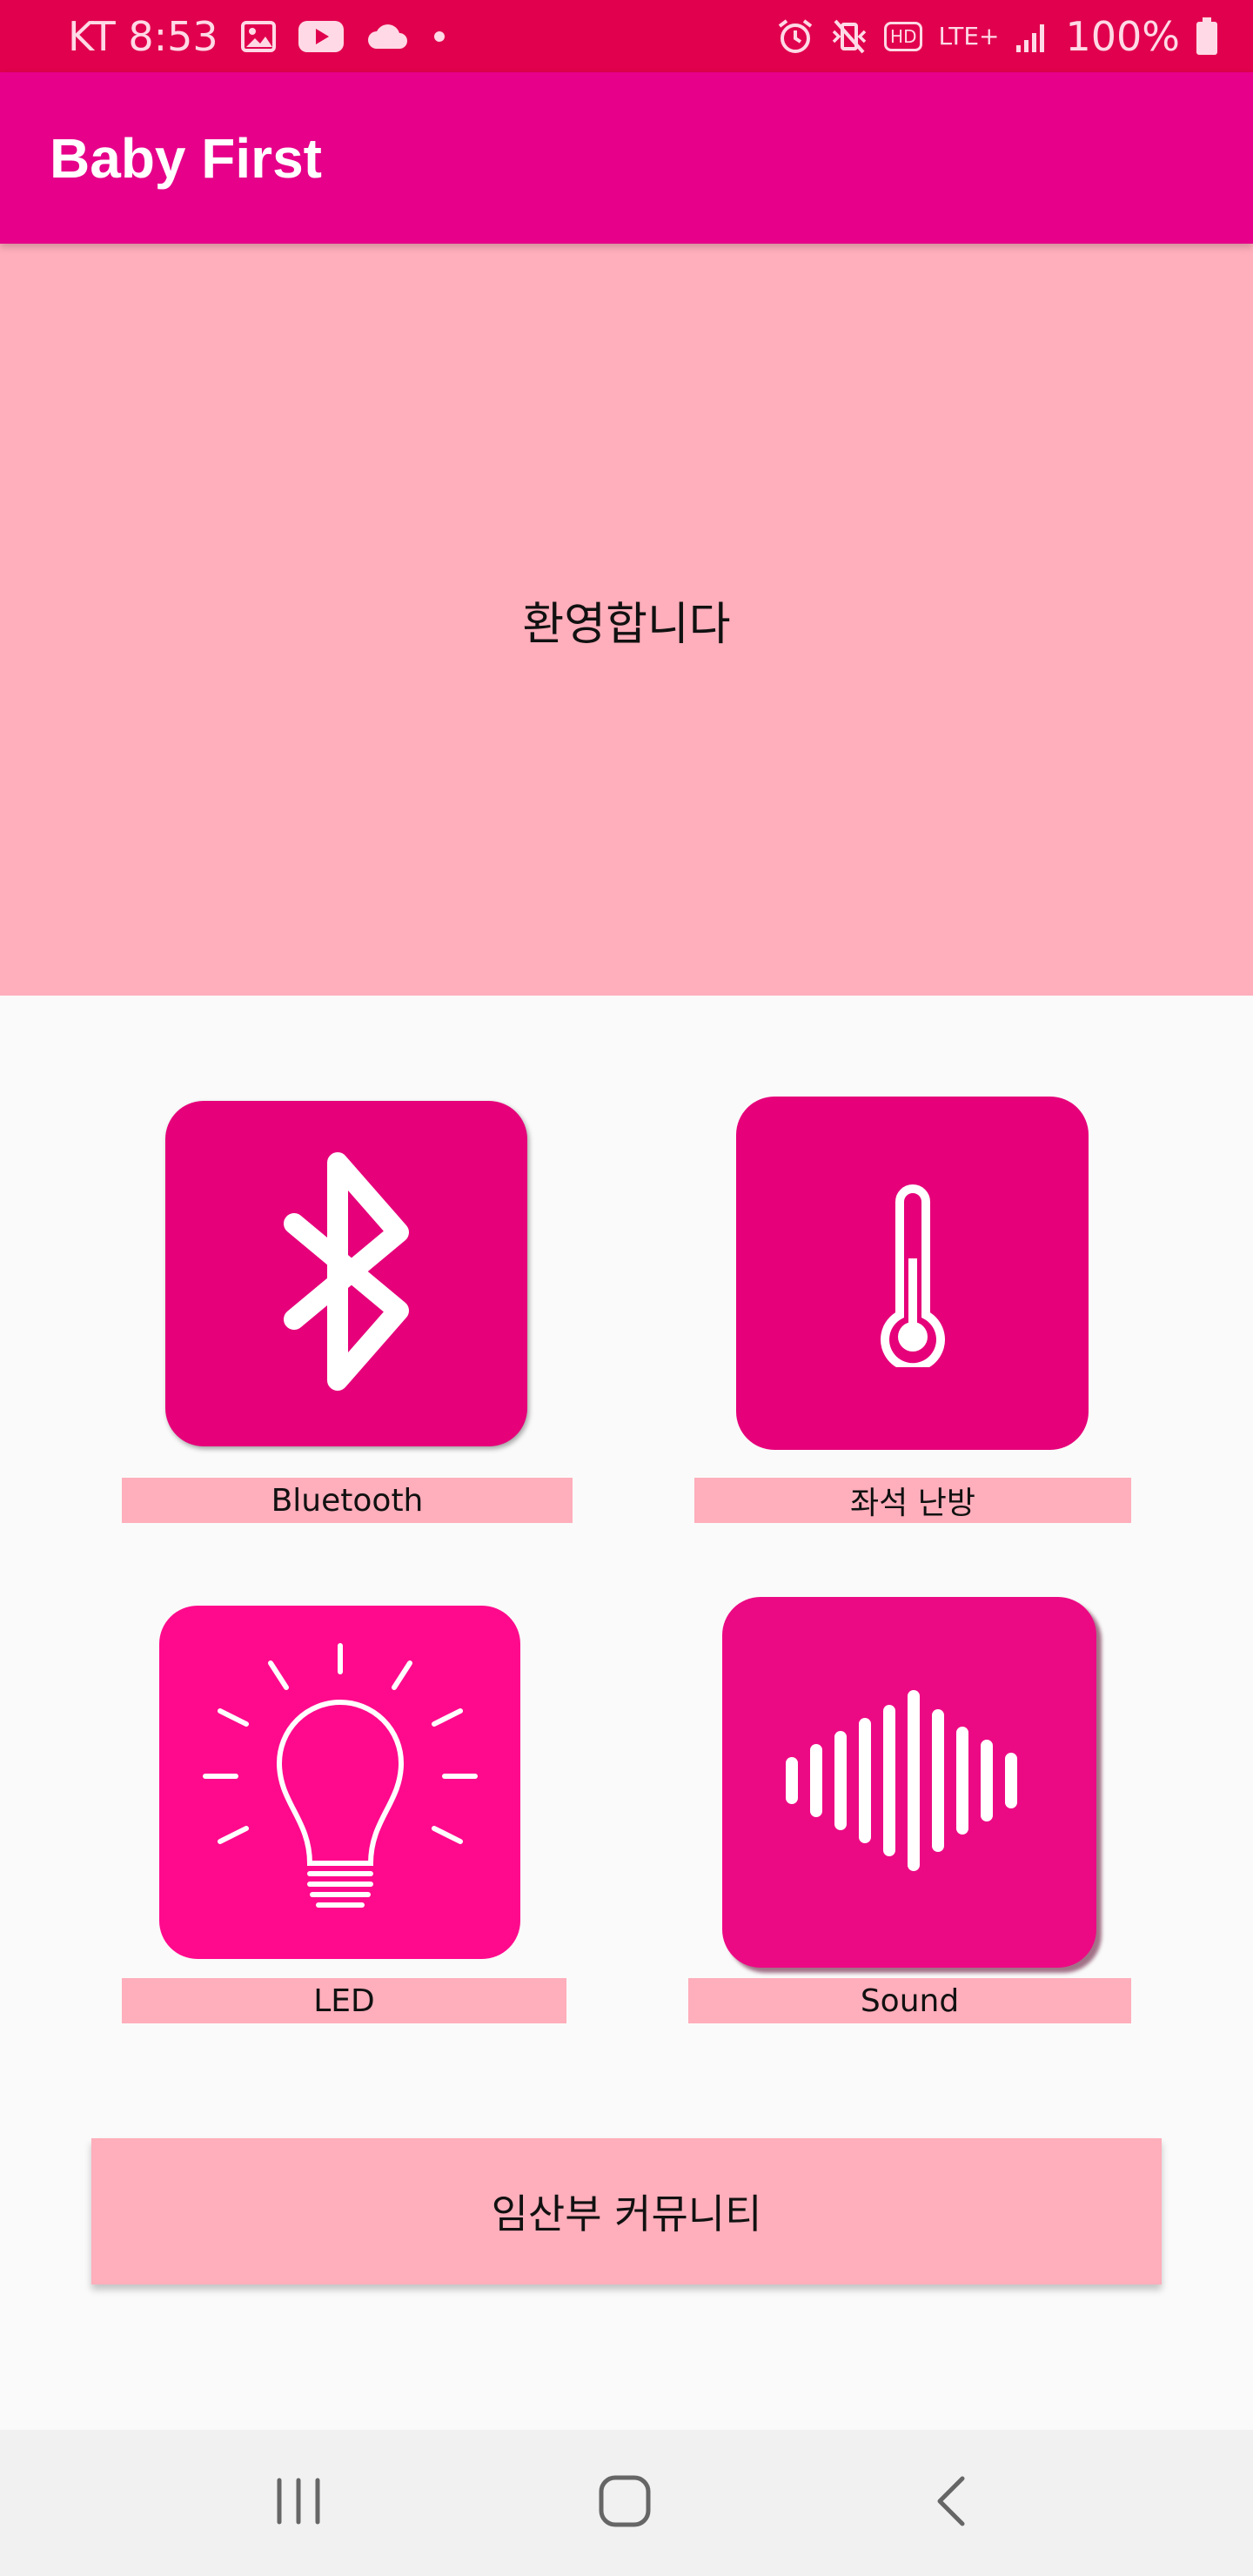 The image size is (1253, 2576). I want to click on seat-heater-label: 좌석 난방, so click(913, 1500).